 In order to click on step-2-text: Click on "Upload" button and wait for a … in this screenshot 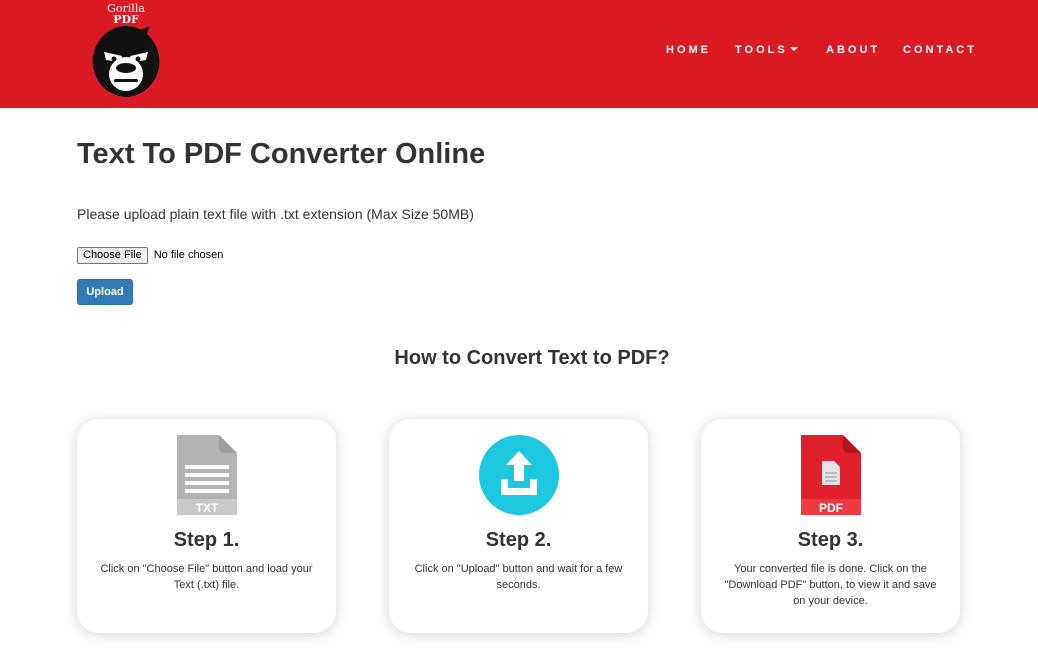, I will do `click(518, 577)`.